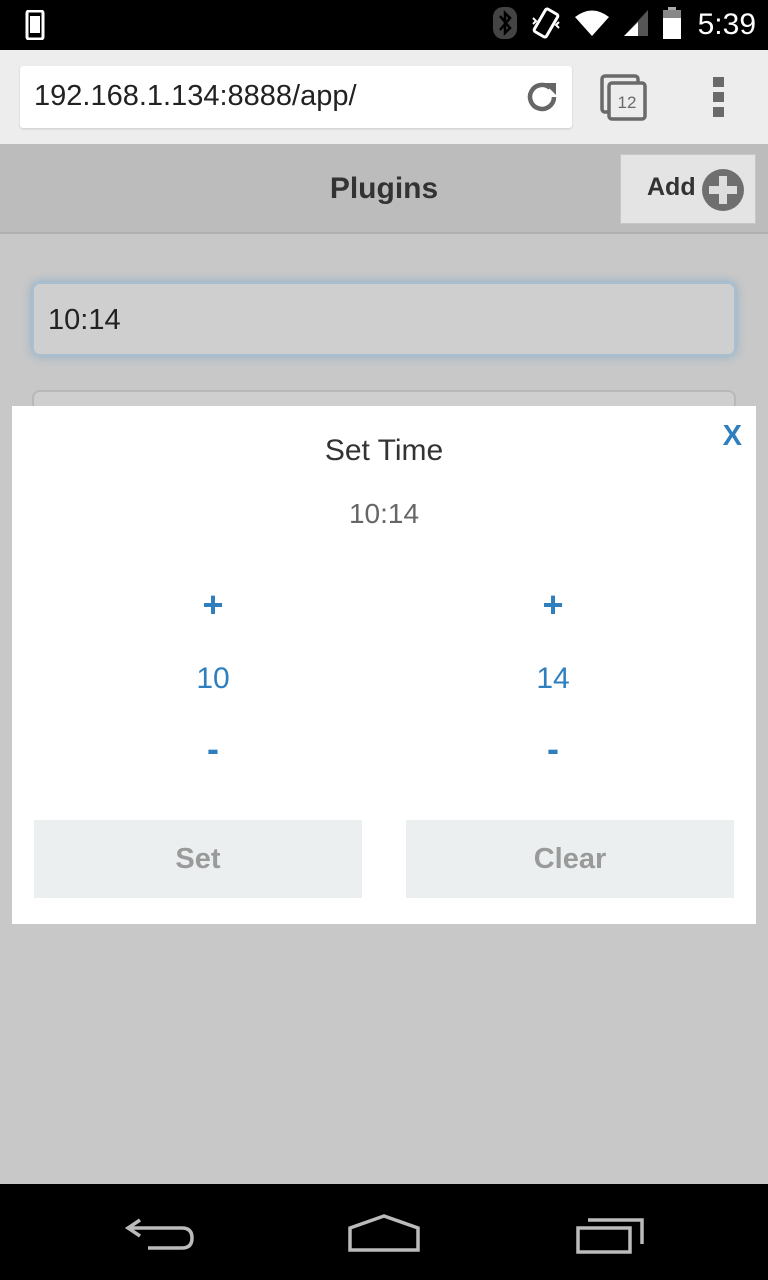  What do you see at coordinates (611, 1237) in the screenshot?
I see `recent-apps-icon` at bounding box center [611, 1237].